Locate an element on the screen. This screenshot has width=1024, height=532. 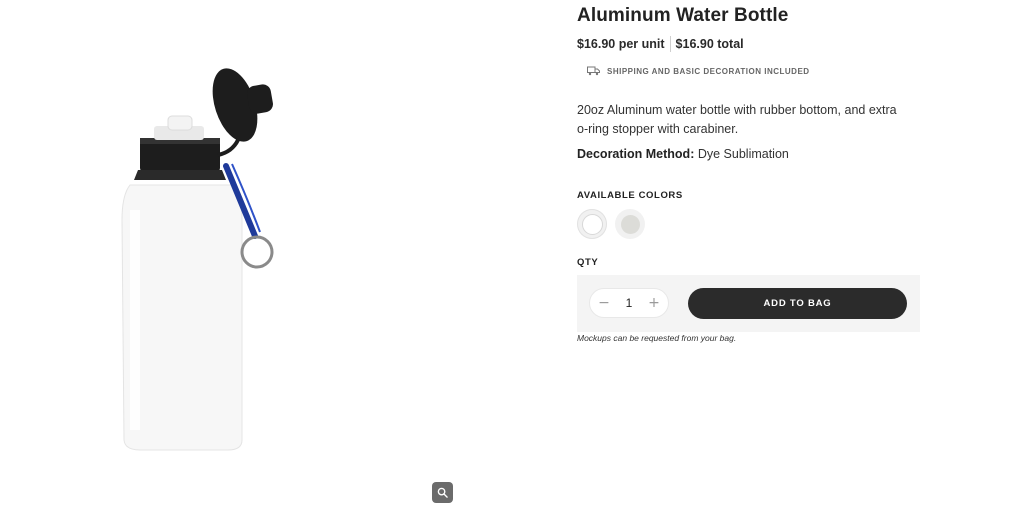
magnifier-icon is located at coordinates (442, 492).